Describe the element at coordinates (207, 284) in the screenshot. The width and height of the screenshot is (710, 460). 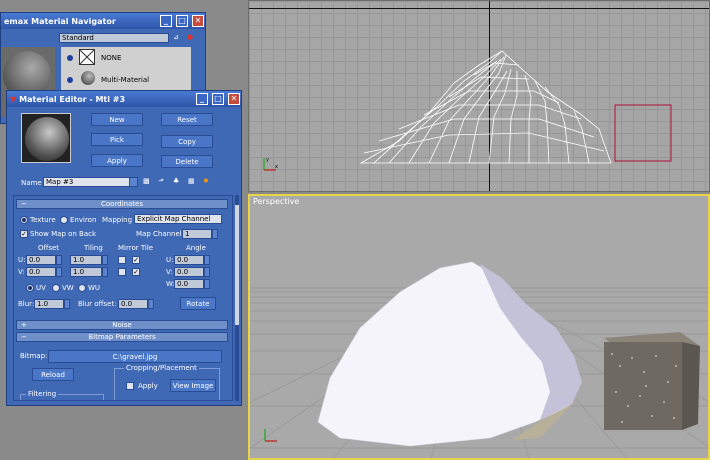
I see `angle-w-spinner` at that location.